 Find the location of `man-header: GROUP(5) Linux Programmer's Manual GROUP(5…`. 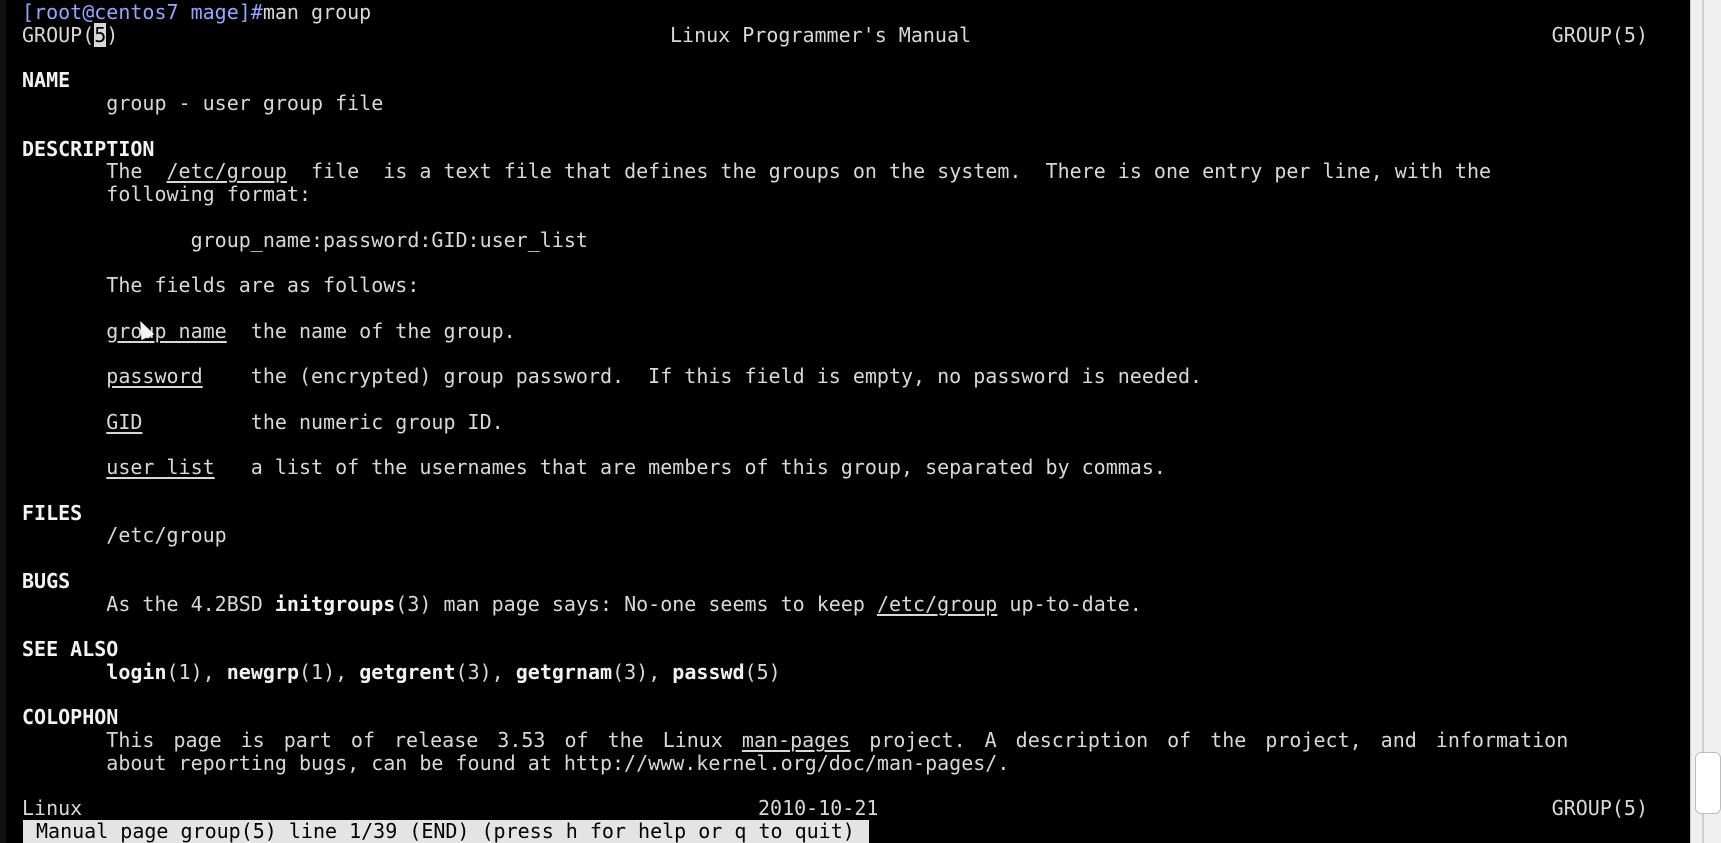

man-header: GROUP(5) Linux Programmer's Manual GROUP(5… is located at coordinates (855, 34).